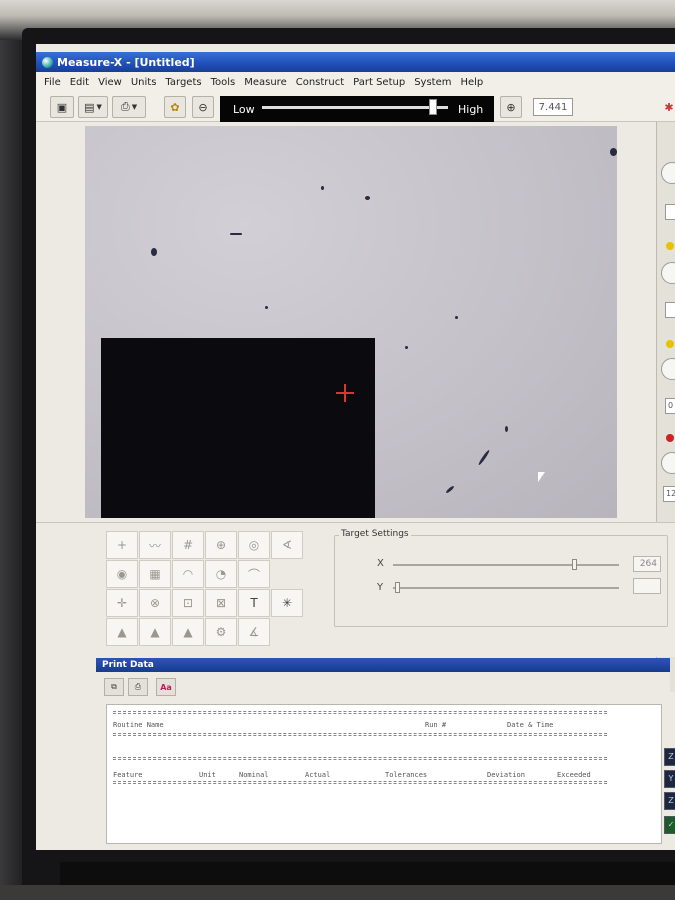 This screenshot has width=675, height=900. I want to click on menu-construct: Construct, so click(320, 82).